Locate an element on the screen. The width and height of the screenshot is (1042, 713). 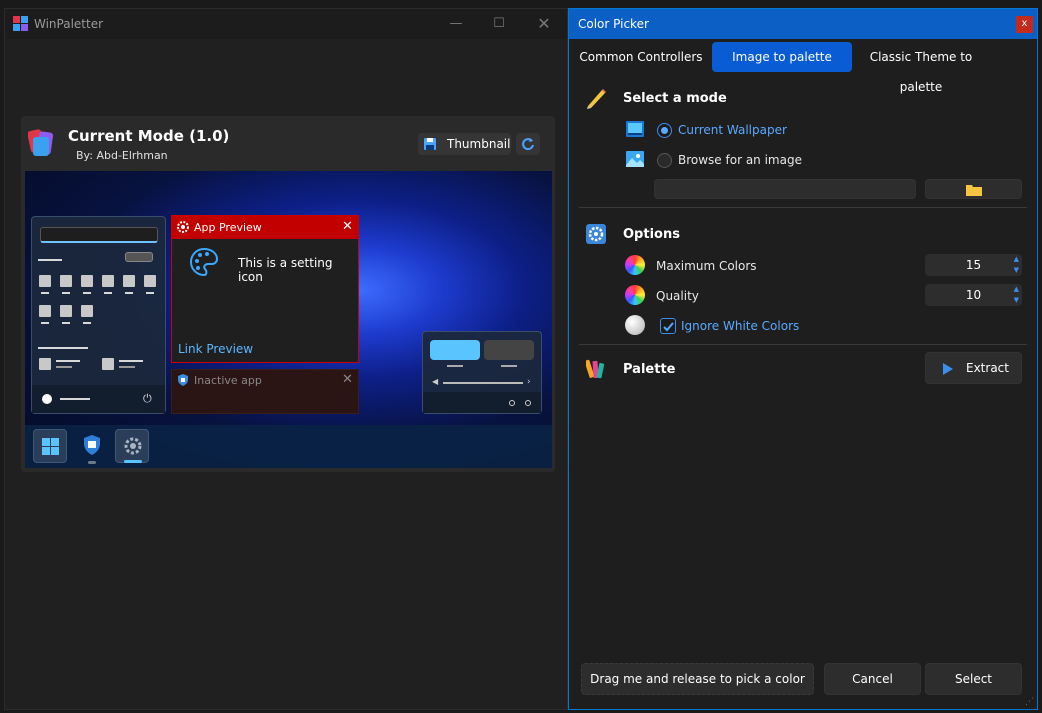
windows-logo-icon is located at coordinates (50, 446).